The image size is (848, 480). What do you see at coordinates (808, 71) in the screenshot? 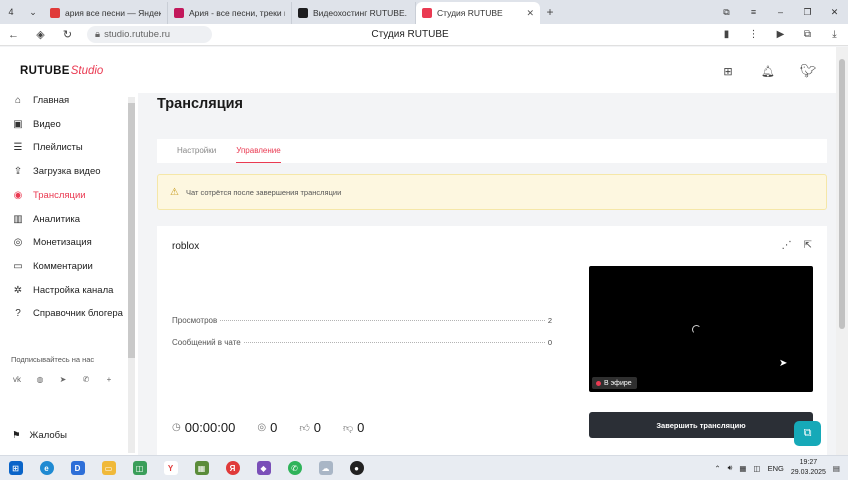
I see `avatar: 🐦︎` at bounding box center [808, 71].